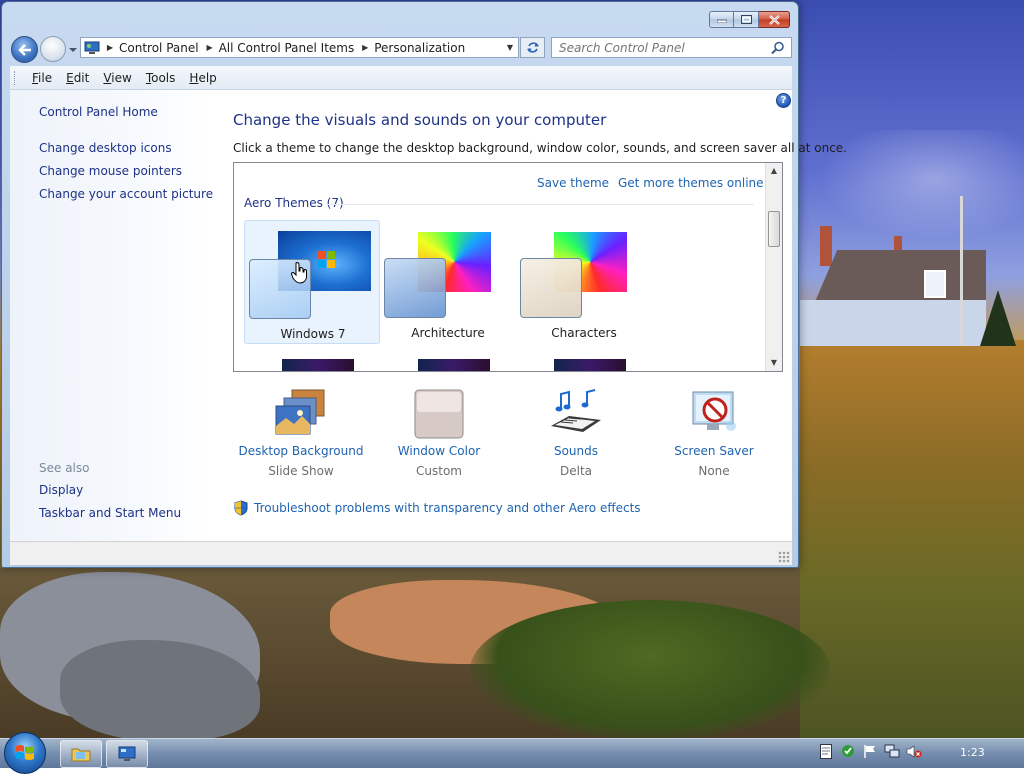  I want to click on theme-label: Architecture, so click(448, 333).